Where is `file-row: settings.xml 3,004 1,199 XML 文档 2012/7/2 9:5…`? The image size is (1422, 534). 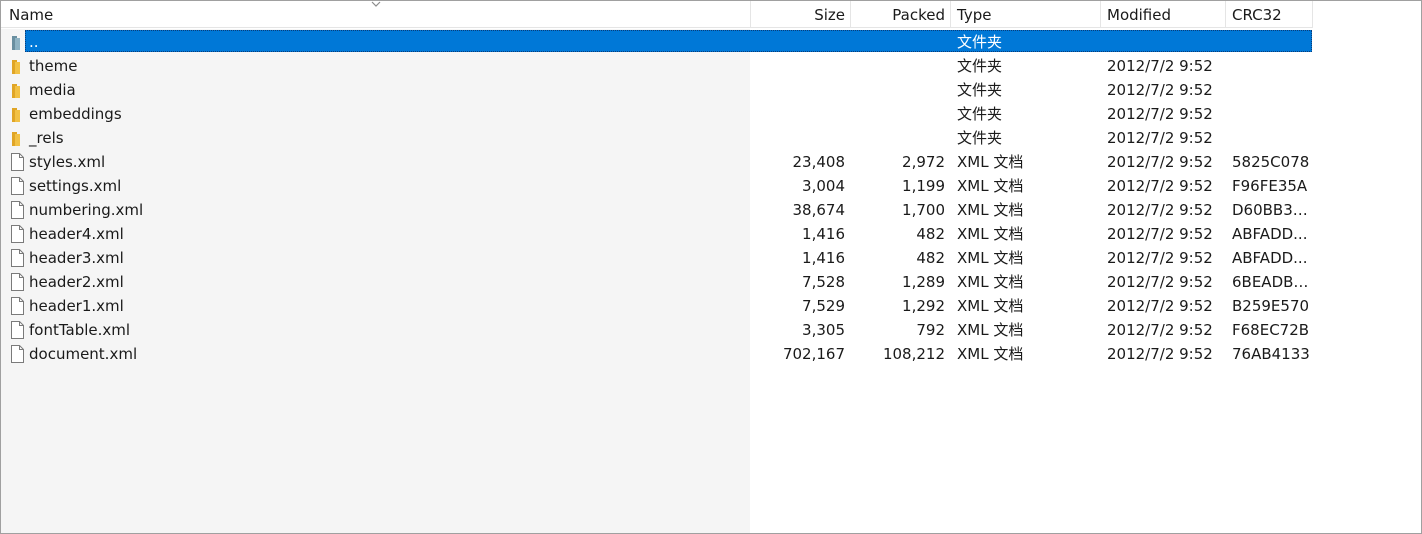 file-row: settings.xml 3,004 1,199 XML 文档 2012/7/2 9:5… is located at coordinates (711, 186).